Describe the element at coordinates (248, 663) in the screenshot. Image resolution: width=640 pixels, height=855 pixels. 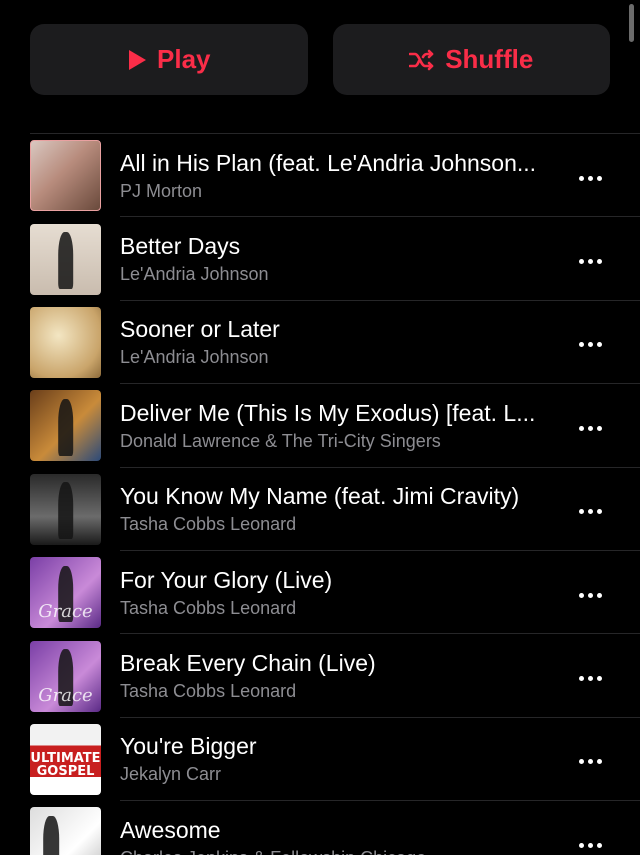
I see `song-title: Break Every Chain (Live)` at that location.